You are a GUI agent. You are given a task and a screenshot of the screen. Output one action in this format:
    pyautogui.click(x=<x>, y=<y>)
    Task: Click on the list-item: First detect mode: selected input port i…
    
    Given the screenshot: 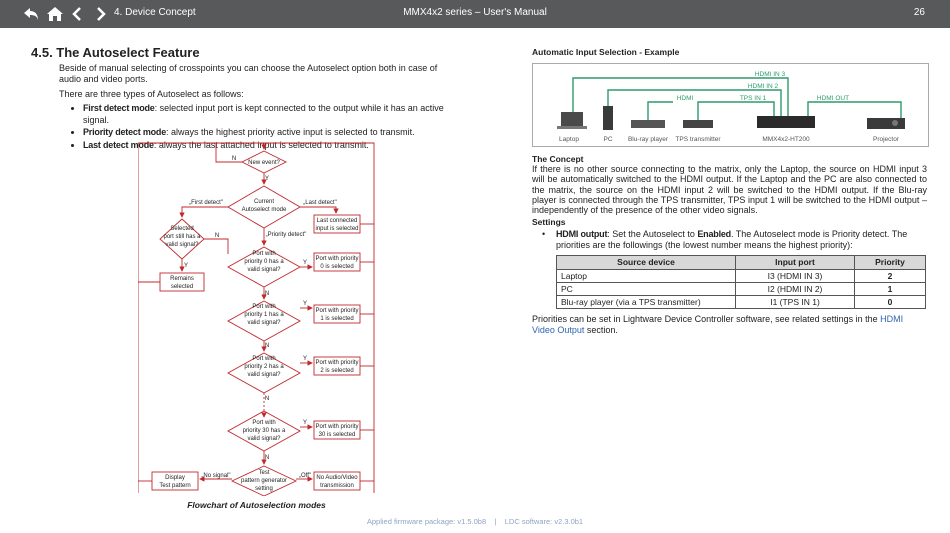 What is the action you would take?
    pyautogui.click(x=272, y=114)
    